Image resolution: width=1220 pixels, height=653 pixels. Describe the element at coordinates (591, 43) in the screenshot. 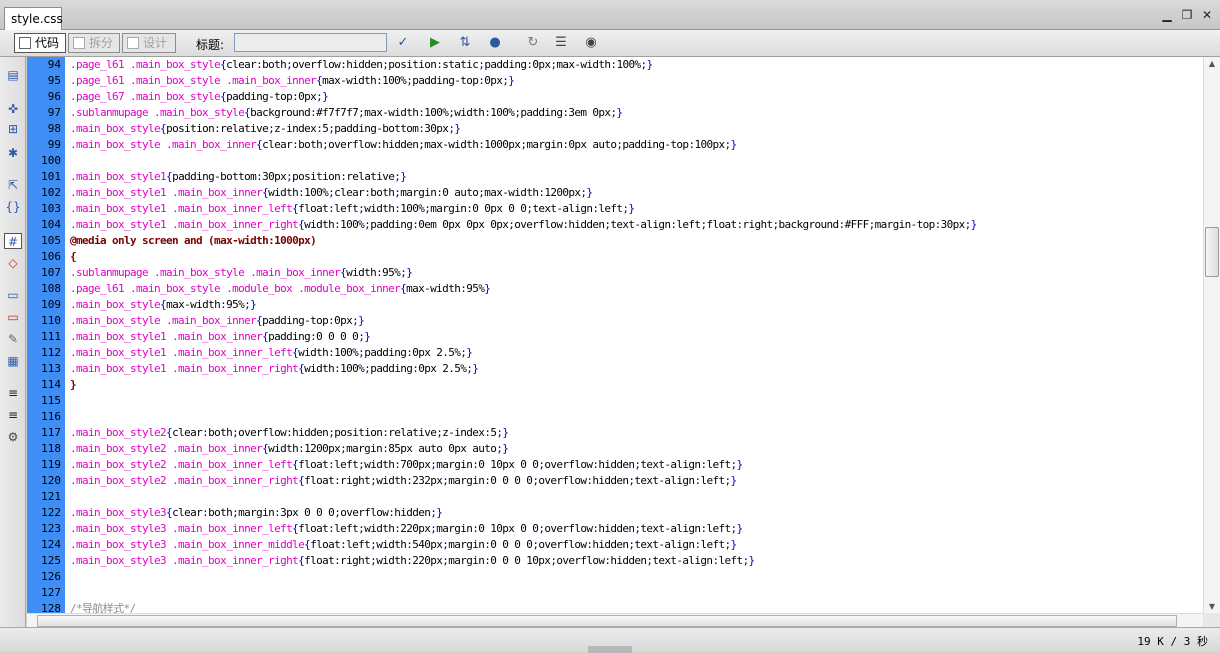

I see `visual-aids-icon: ◉` at that location.